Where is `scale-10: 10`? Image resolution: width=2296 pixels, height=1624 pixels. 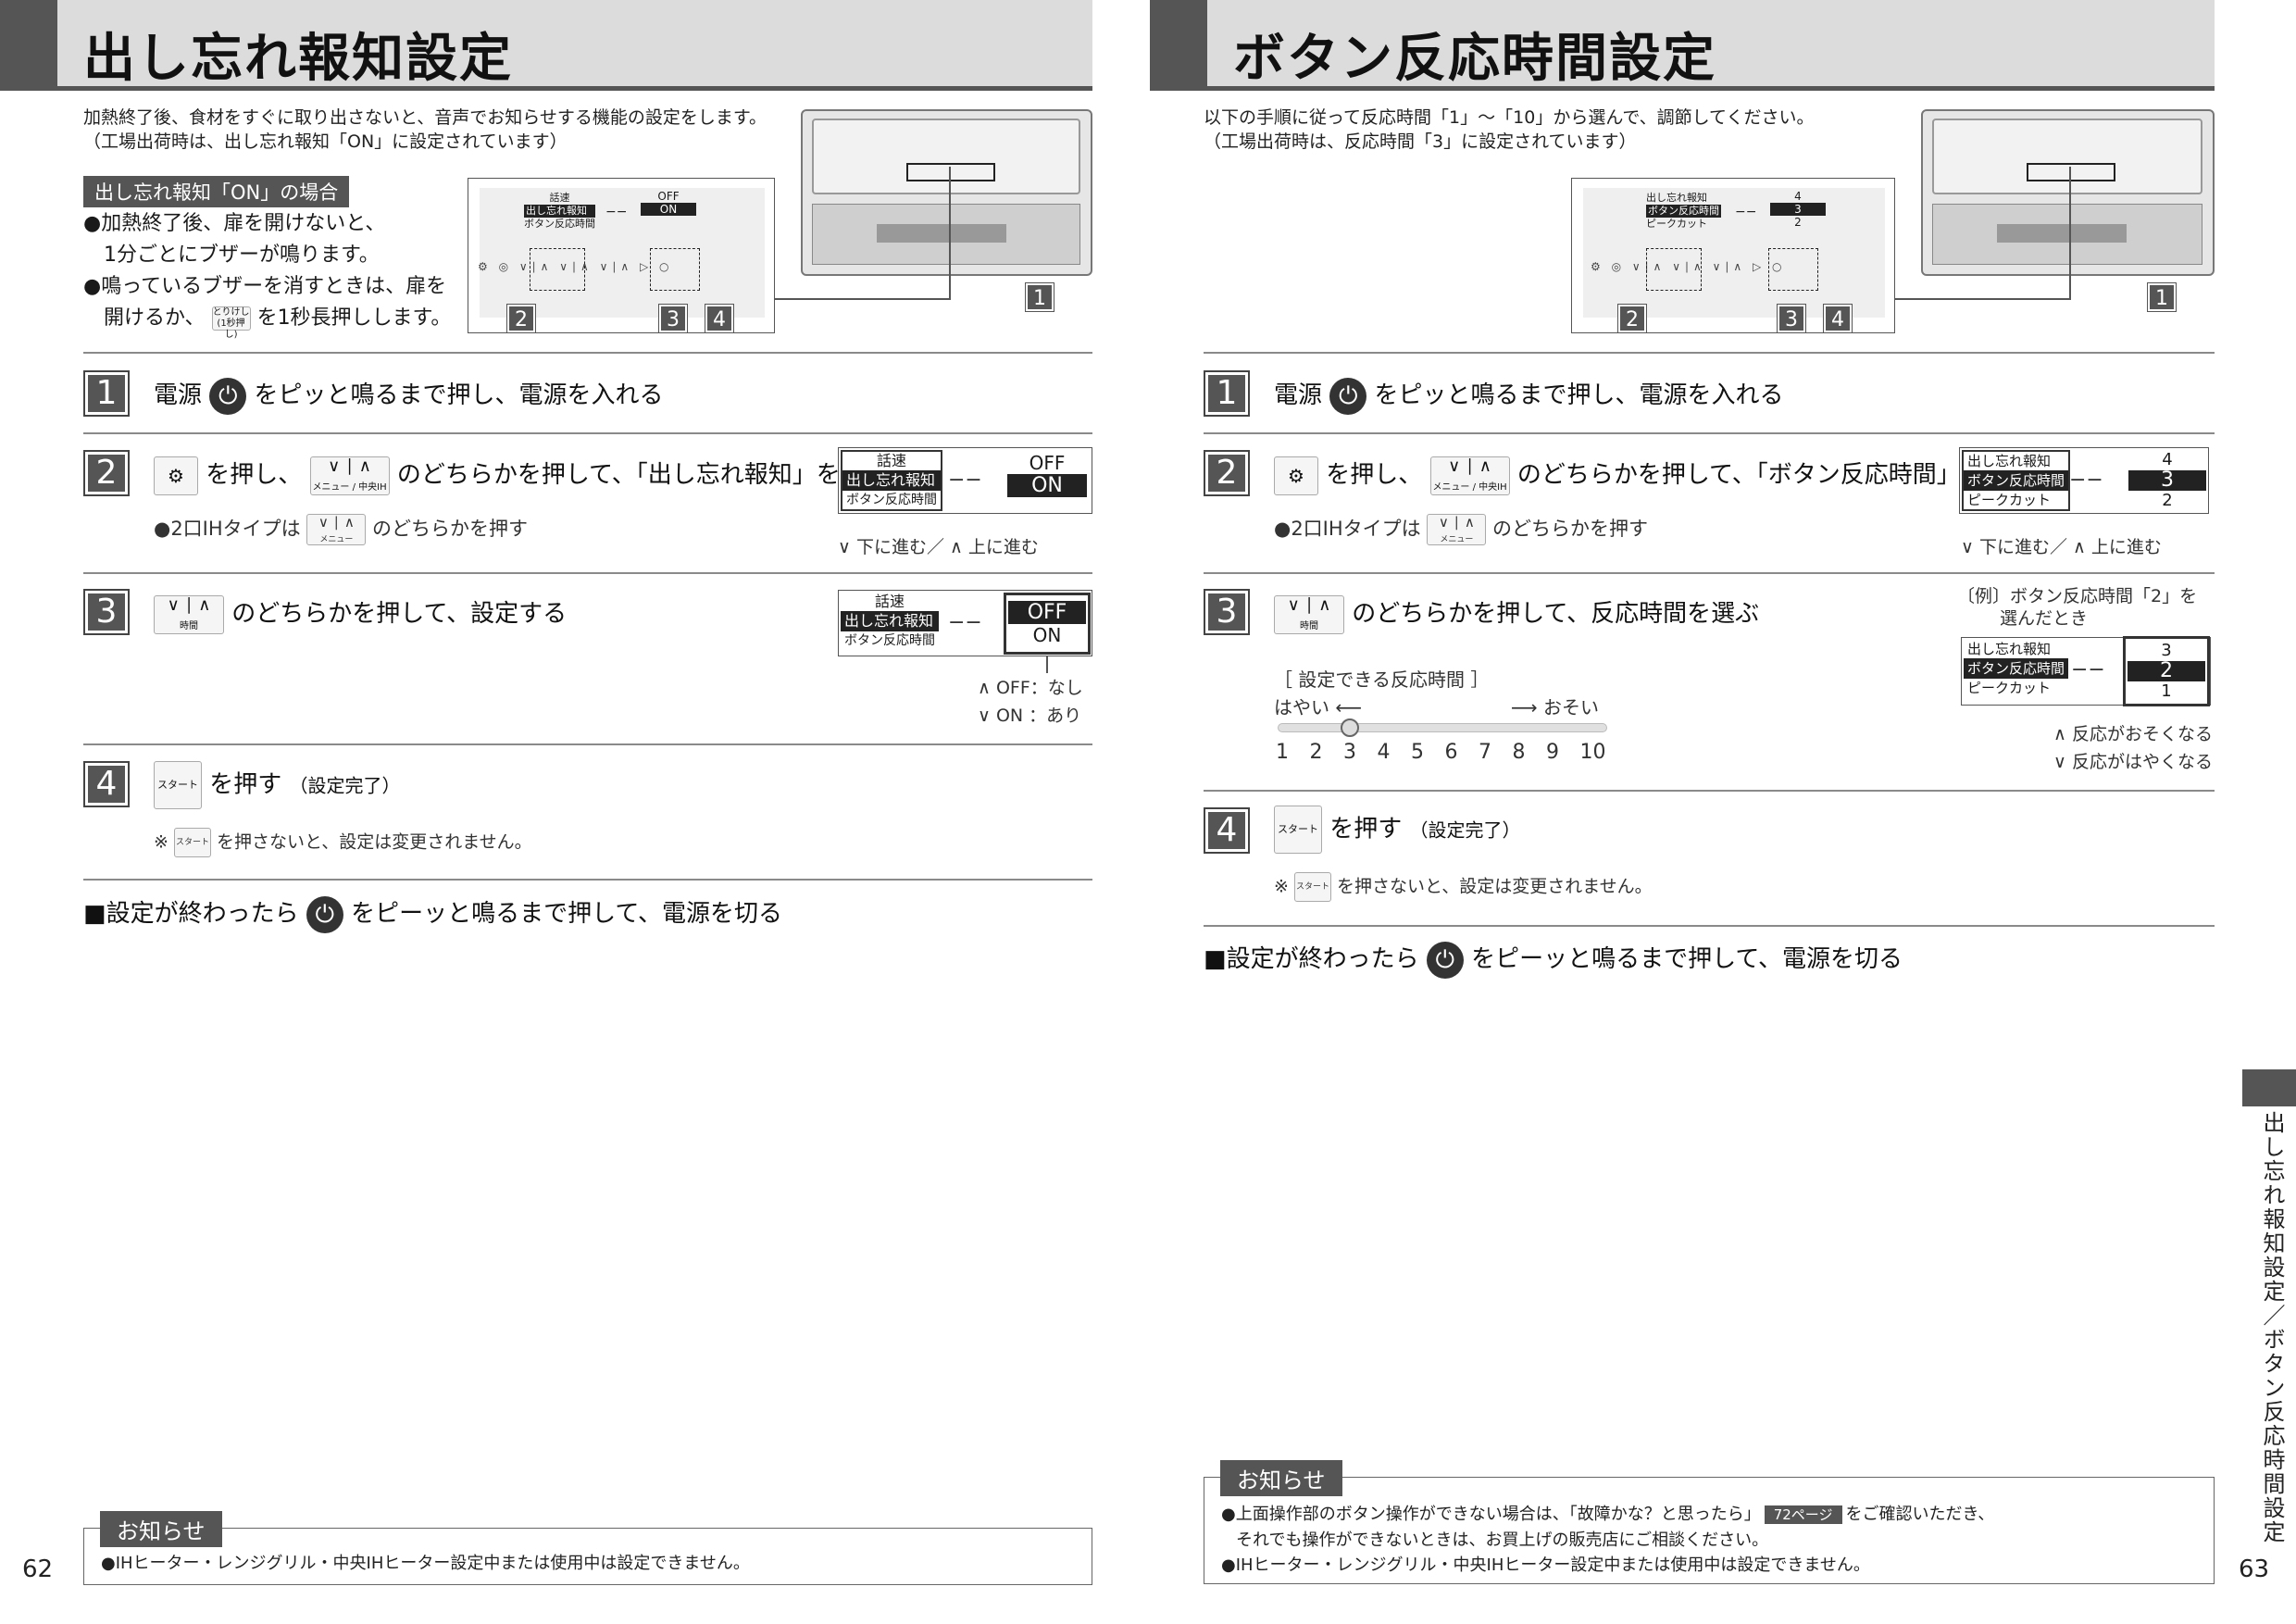
scale-10: 10 is located at coordinates (1592, 752).